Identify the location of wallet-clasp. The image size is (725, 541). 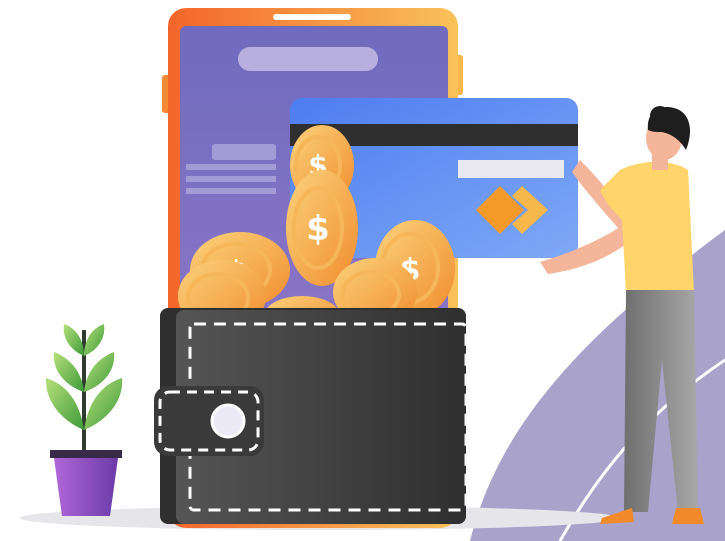
(209, 421).